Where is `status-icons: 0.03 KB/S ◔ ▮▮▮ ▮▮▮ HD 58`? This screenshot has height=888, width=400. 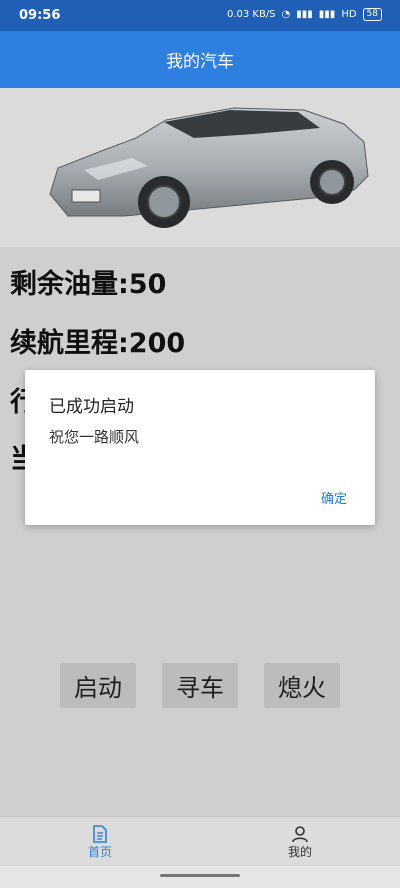 status-icons: 0.03 KB/S ◔ ▮▮▮ ▮▮▮ HD 58 is located at coordinates (304, 14).